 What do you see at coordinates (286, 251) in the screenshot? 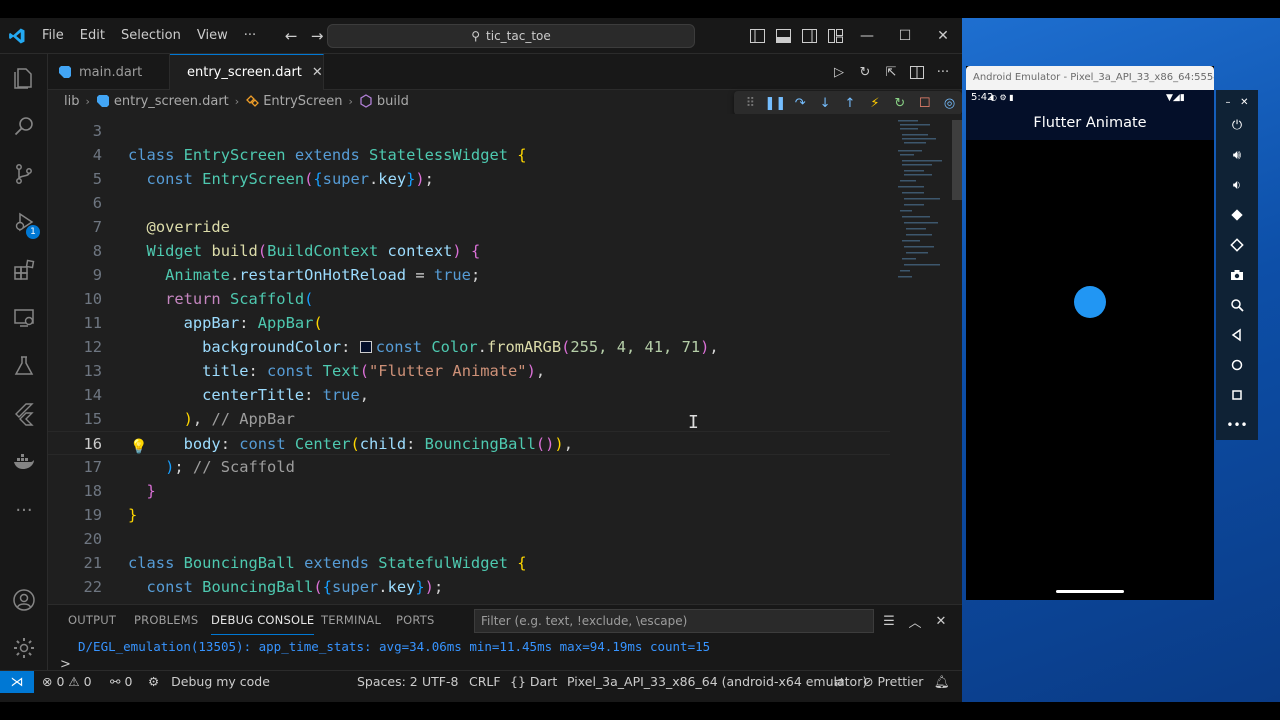
I see `code-line: 8 Widget build(BuildContext context) {` at bounding box center [286, 251].